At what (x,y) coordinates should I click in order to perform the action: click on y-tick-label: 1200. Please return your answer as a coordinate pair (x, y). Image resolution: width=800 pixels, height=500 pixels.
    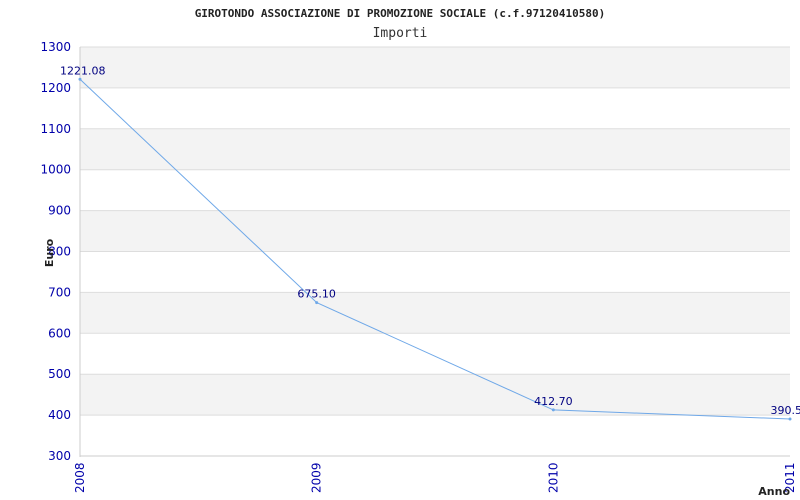
    Looking at the image, I should click on (55, 88).